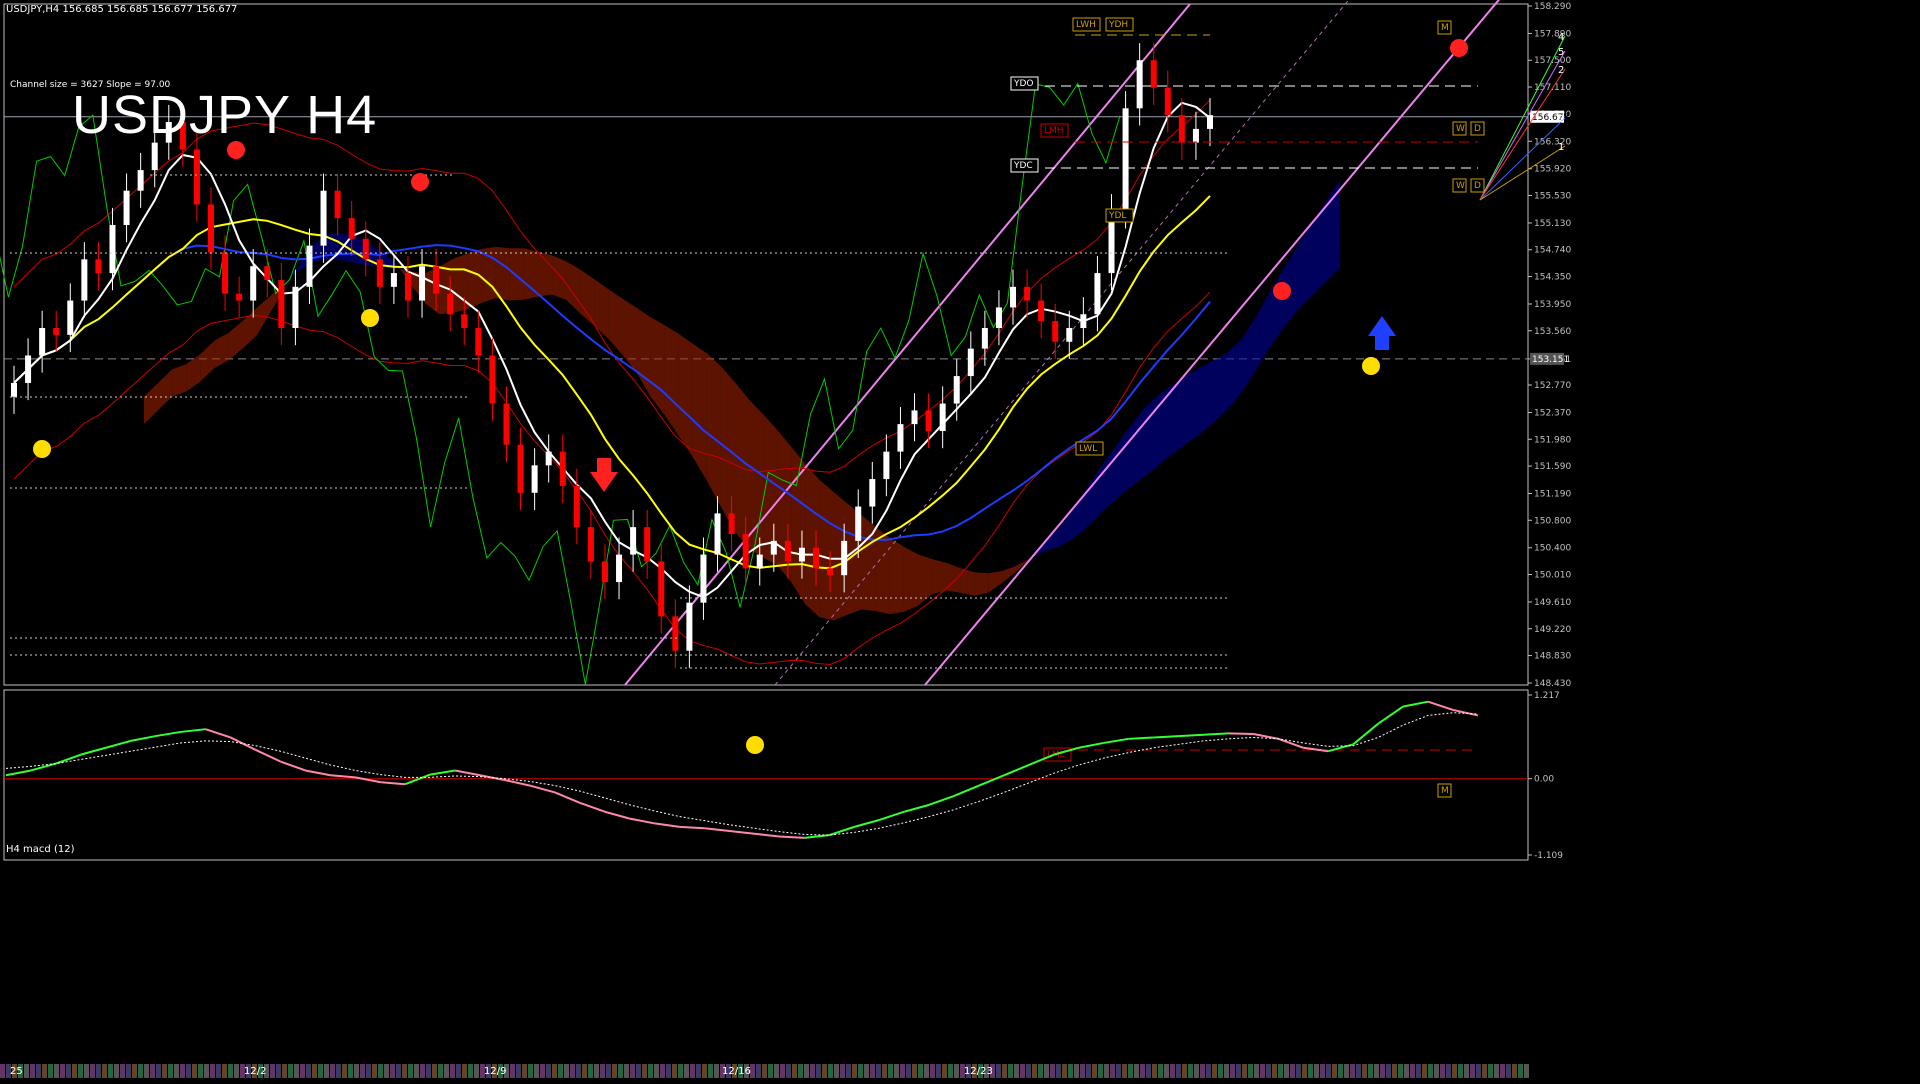 The height and width of the screenshot is (1084, 1920). What do you see at coordinates (495, 1071) in the screenshot?
I see `date-axis-label: 12/9` at bounding box center [495, 1071].